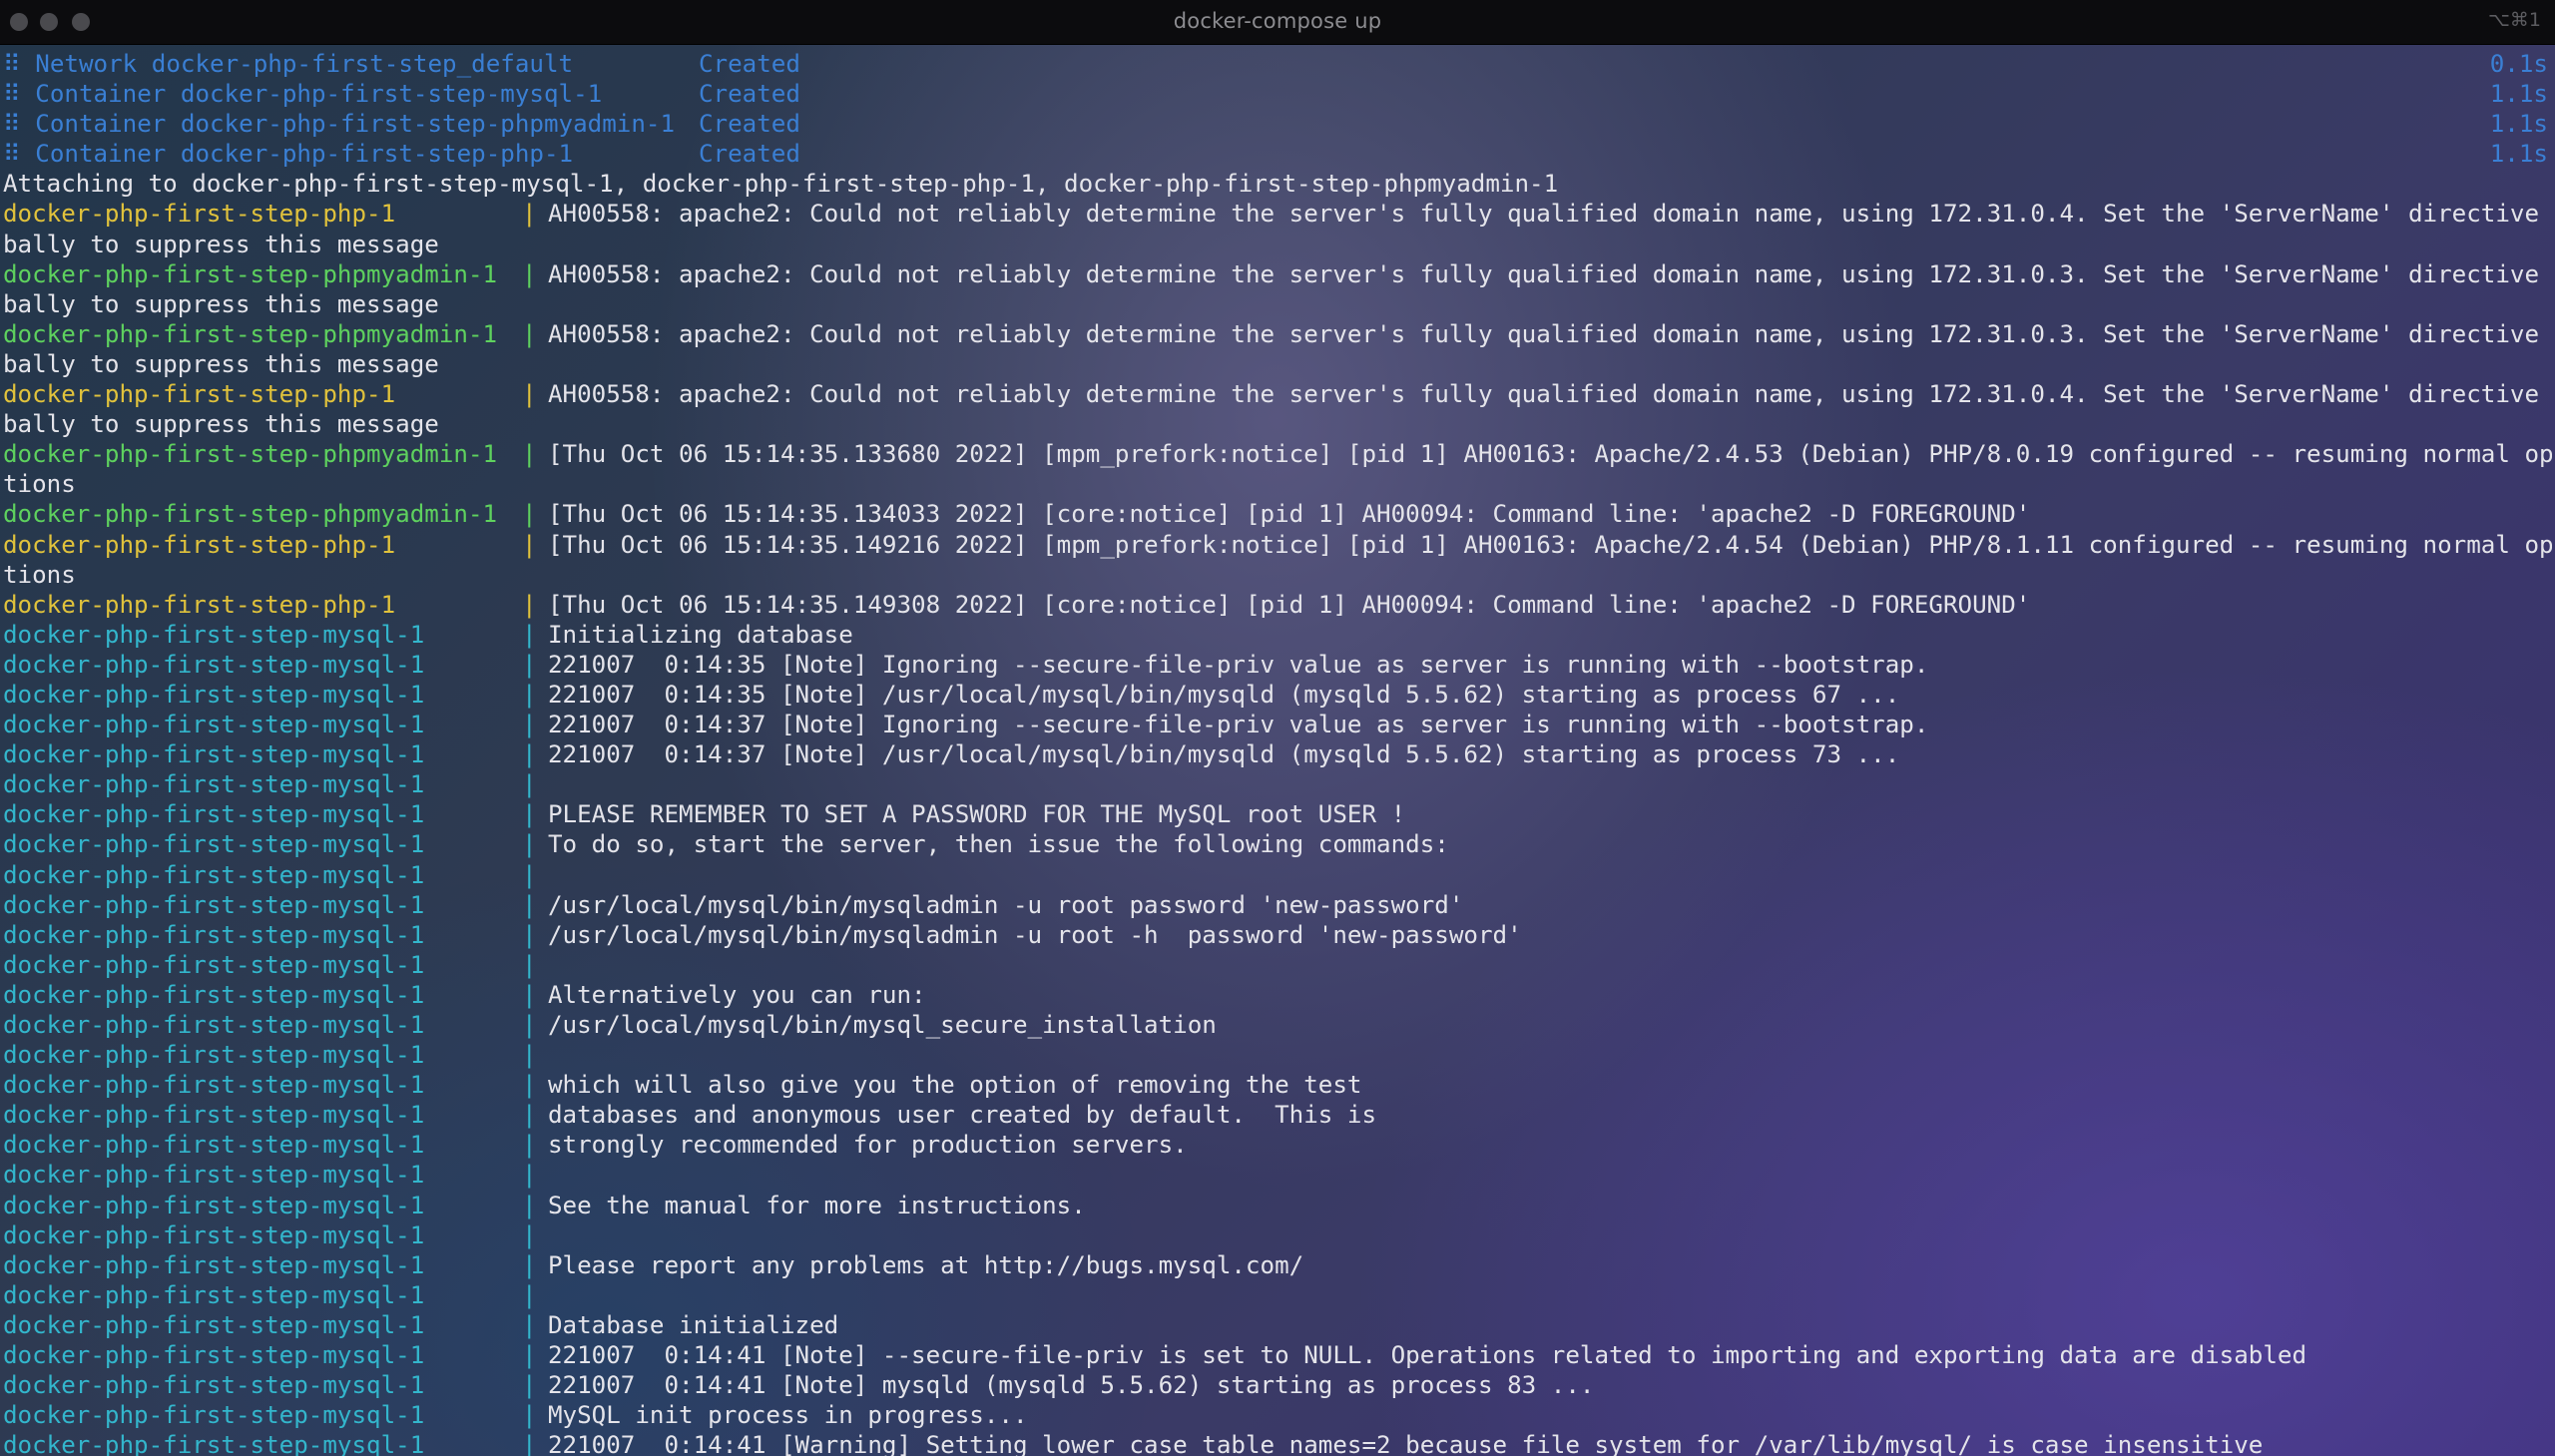 Image resolution: width=2555 pixels, height=1456 pixels. Describe the element at coordinates (1277, 22) in the screenshot. I see `title-bar: docker-compose up ⌥⌘1` at that location.